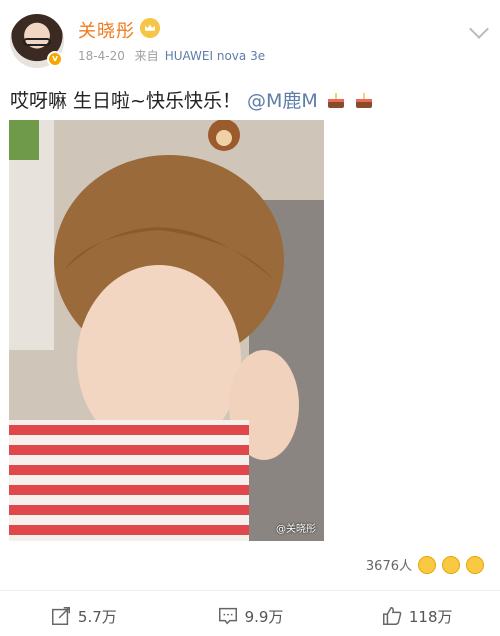 Image resolution: width=500 pixels, height=636 pixels. What do you see at coordinates (264, 616) in the screenshot?
I see `comment-count: 9.9万` at bounding box center [264, 616].